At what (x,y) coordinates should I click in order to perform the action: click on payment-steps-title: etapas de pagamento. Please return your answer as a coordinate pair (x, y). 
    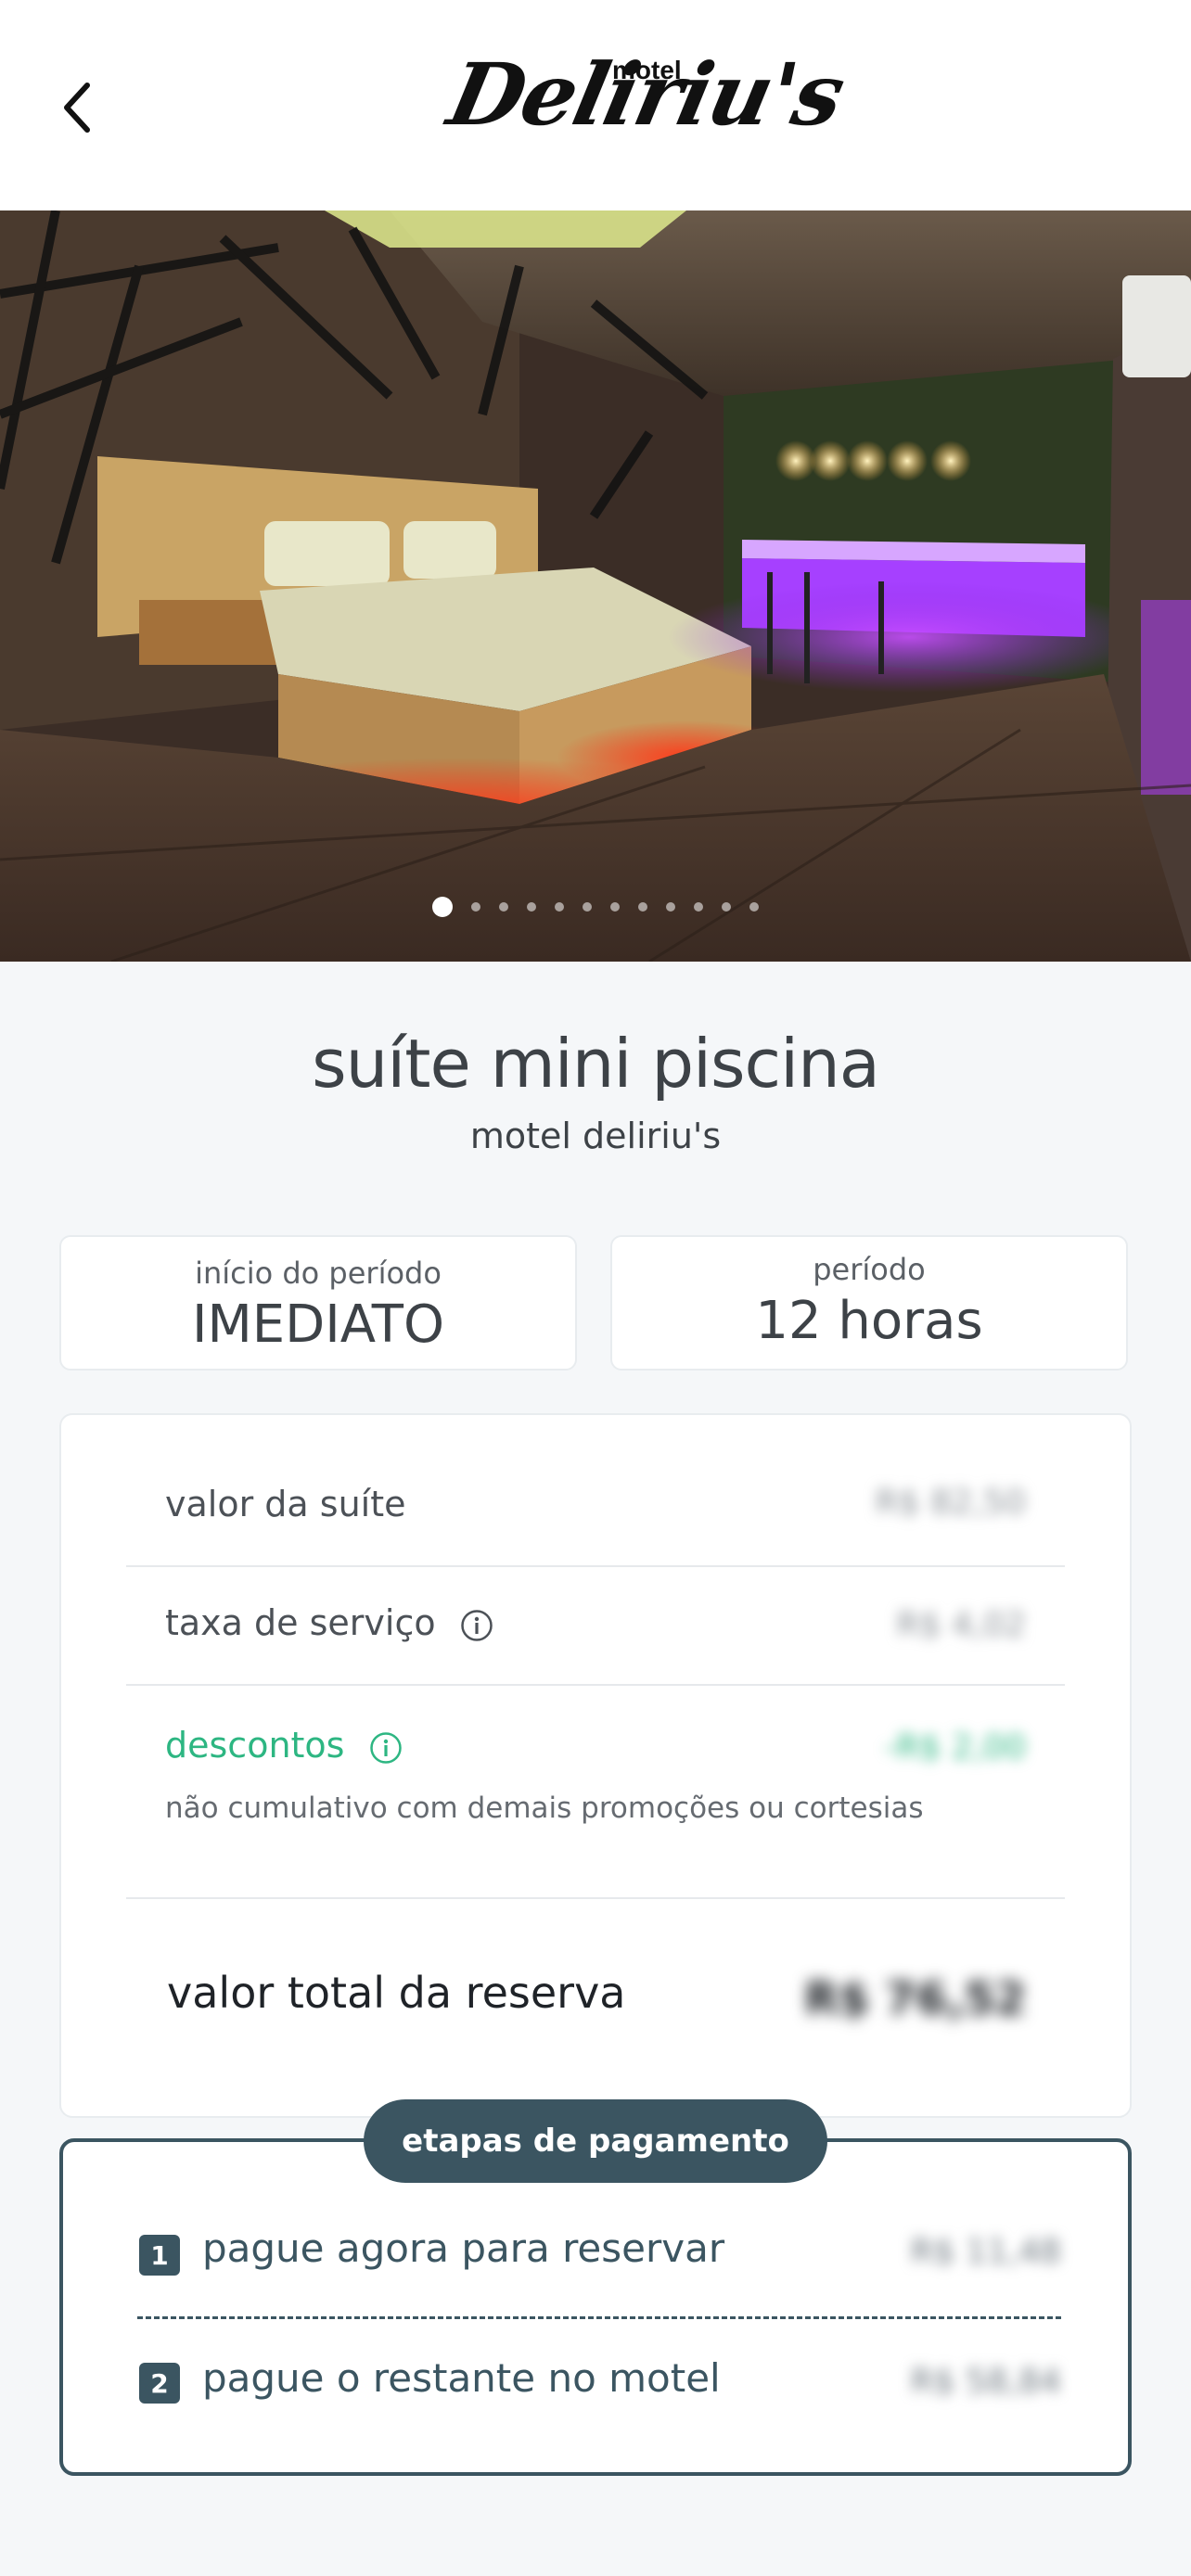
    Looking at the image, I should click on (595, 2141).